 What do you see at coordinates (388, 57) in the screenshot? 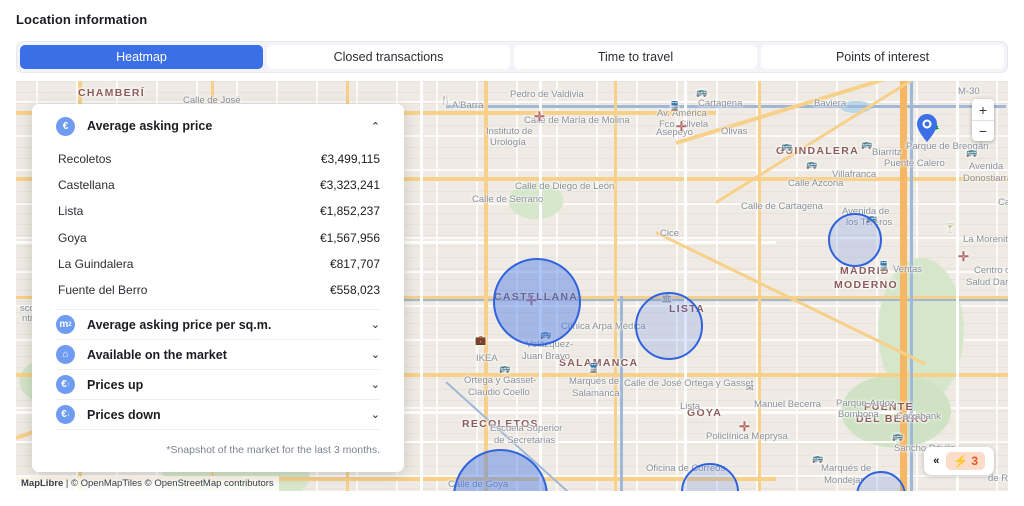
I see `tab-closed-transactions: Closed transactions` at bounding box center [388, 57].